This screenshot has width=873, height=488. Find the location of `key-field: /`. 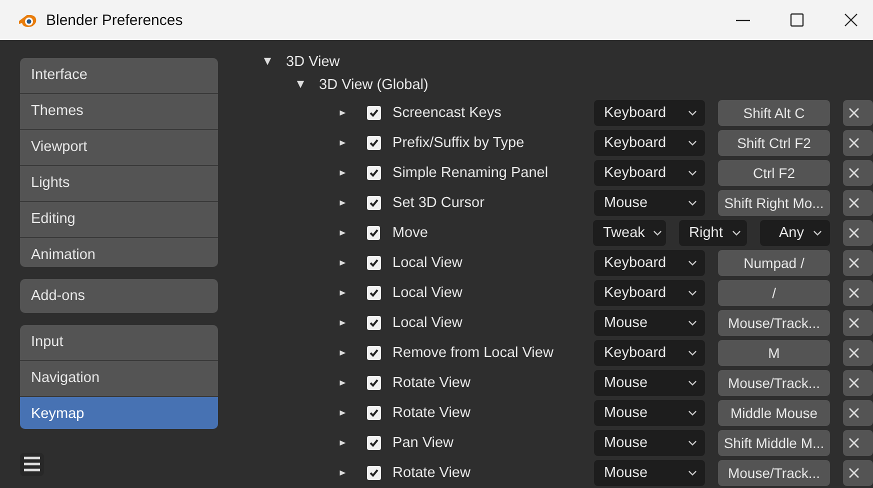

key-field: / is located at coordinates (774, 293).